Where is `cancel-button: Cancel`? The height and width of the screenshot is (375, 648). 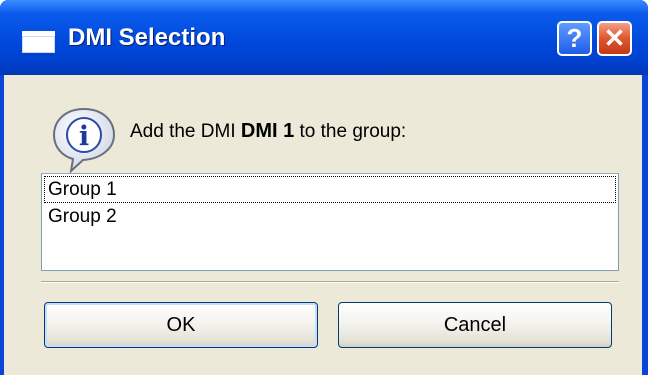 cancel-button: Cancel is located at coordinates (475, 325).